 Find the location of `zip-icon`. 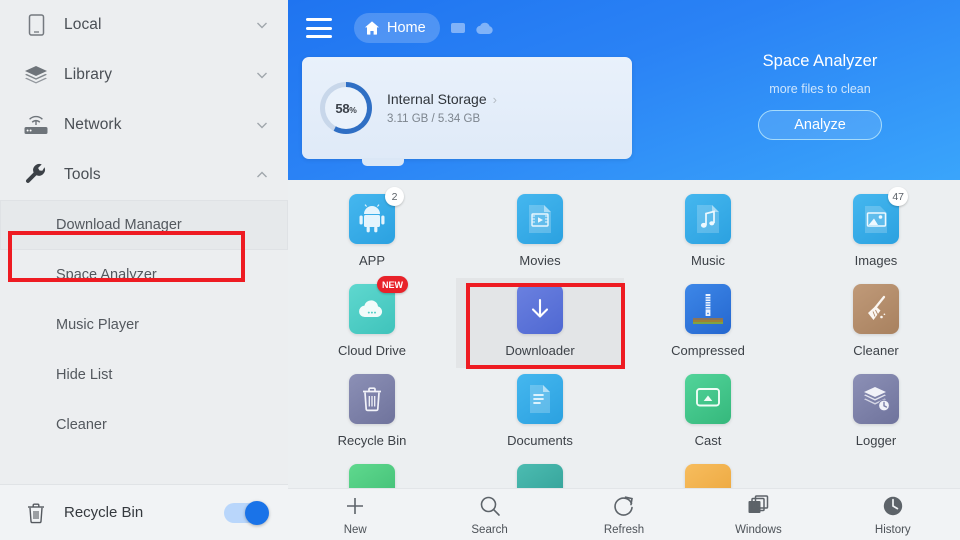

zip-icon is located at coordinates (708, 309).